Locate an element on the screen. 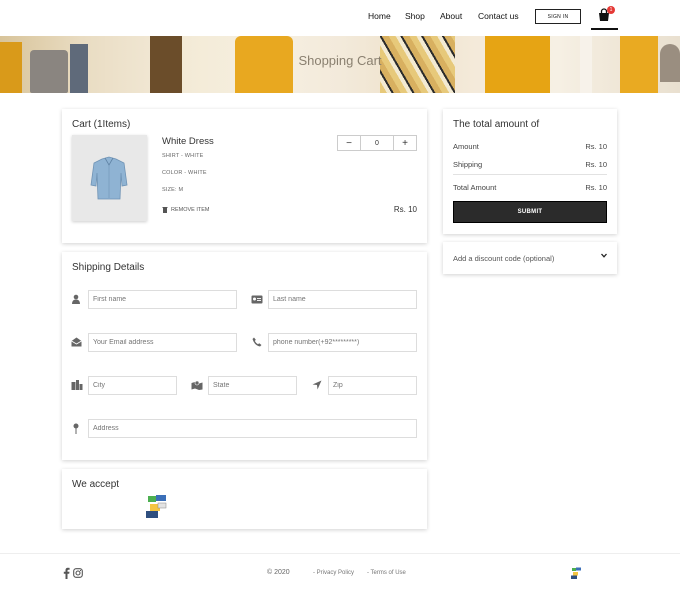 This screenshot has width=680, height=594. page-title: Shopping Cart is located at coordinates (340, 60).